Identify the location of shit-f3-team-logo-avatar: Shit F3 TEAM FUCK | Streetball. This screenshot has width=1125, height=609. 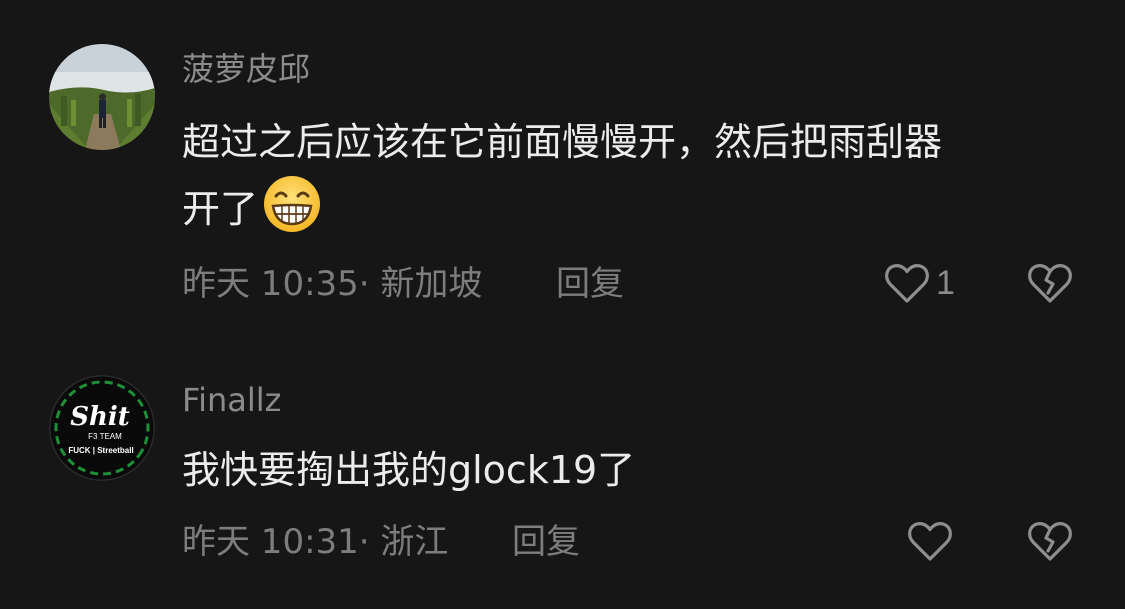
(102, 428).